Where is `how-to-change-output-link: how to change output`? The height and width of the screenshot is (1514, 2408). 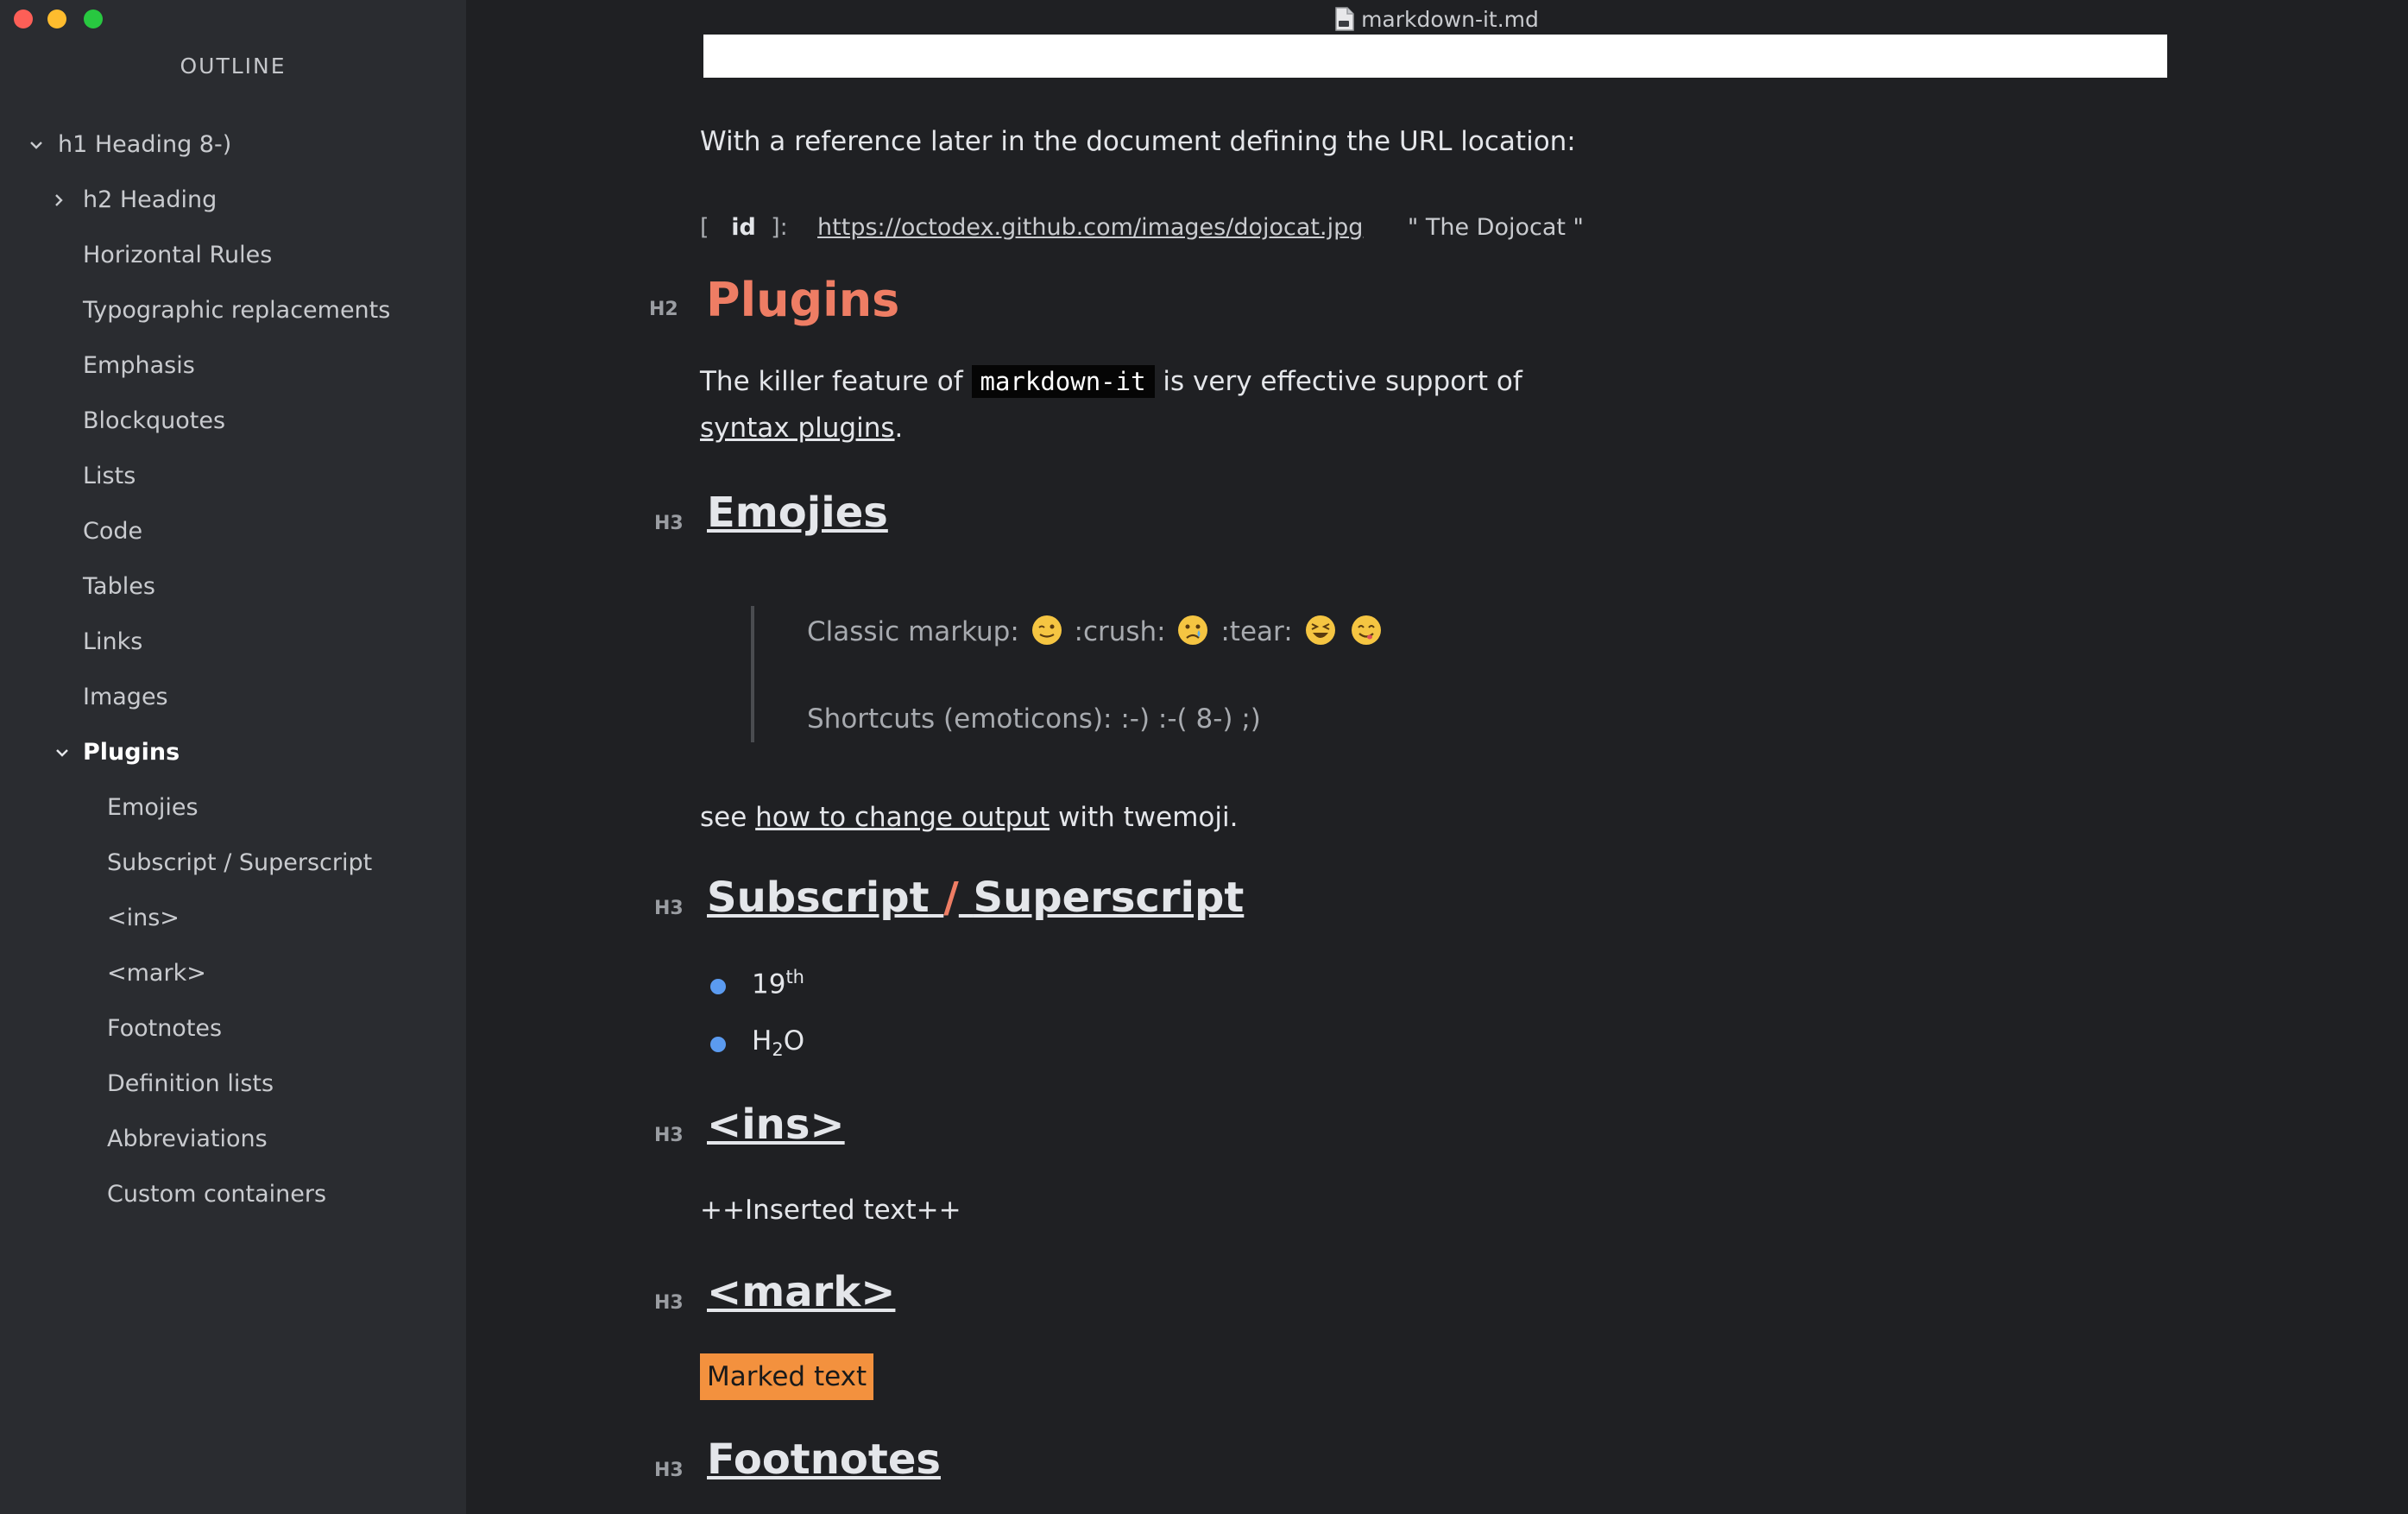 how-to-change-output-link: how to change output is located at coordinates (902, 817).